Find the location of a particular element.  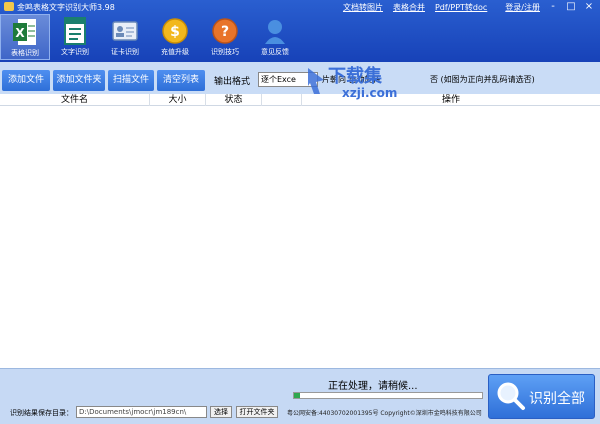

watermark-url-text: xzji.com is located at coordinates (370, 93).